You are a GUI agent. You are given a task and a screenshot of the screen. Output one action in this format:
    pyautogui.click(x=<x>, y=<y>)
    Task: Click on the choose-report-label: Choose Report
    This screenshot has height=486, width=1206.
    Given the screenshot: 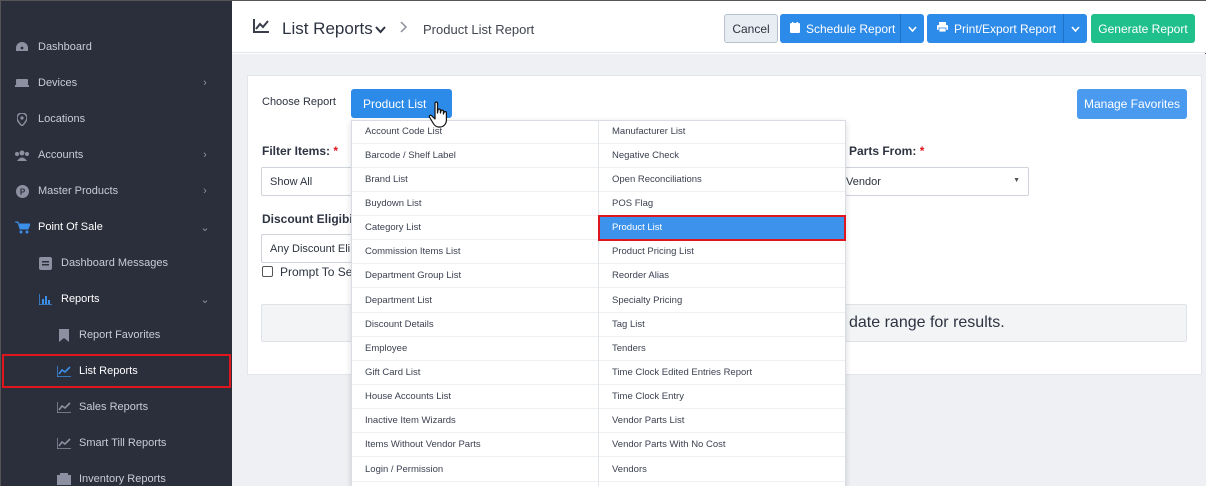 What is the action you would take?
    pyautogui.click(x=299, y=102)
    